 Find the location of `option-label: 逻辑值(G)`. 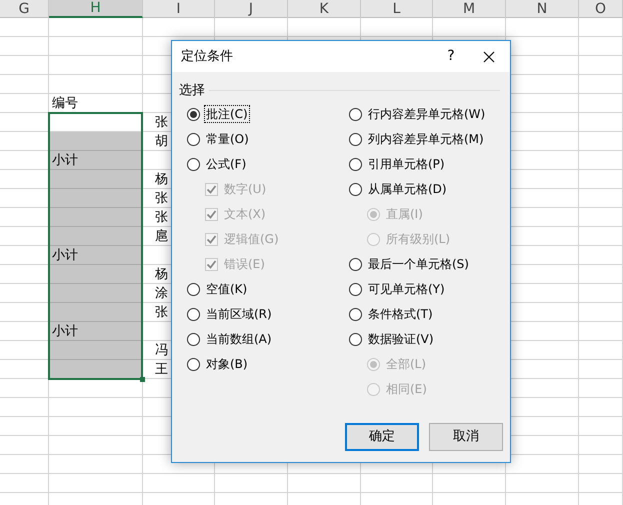

option-label: 逻辑值(G) is located at coordinates (251, 239).